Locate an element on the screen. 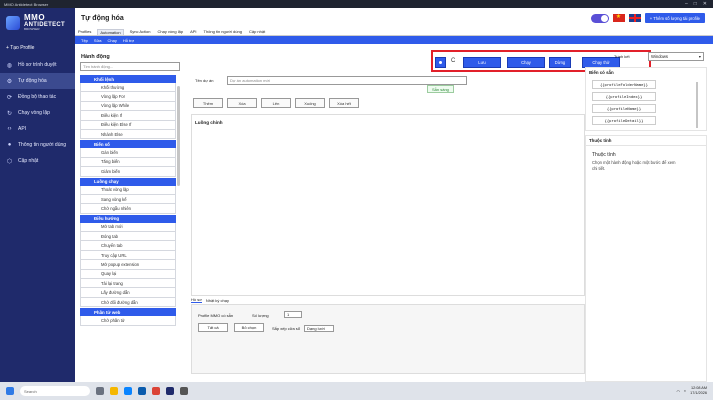  loop-icon: ↻ is located at coordinates (9, 113).